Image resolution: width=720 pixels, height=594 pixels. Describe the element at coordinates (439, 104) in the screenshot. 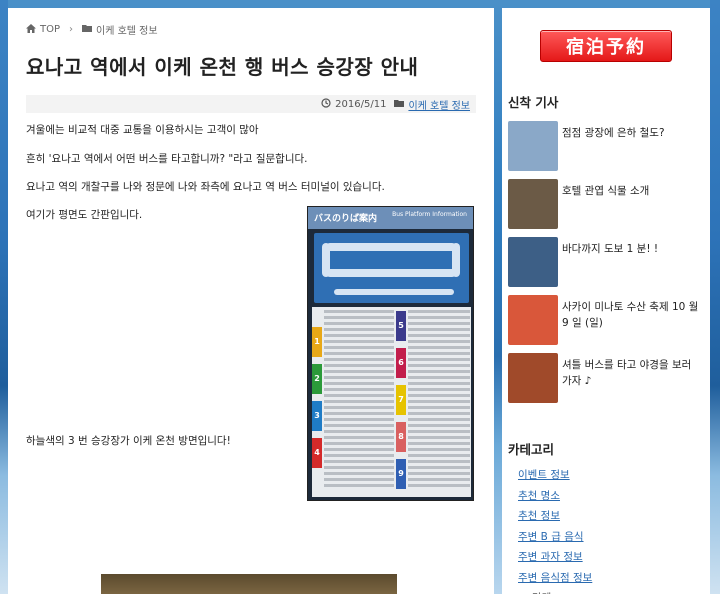

I see `post-category-link: 이케 호텔 정보` at that location.